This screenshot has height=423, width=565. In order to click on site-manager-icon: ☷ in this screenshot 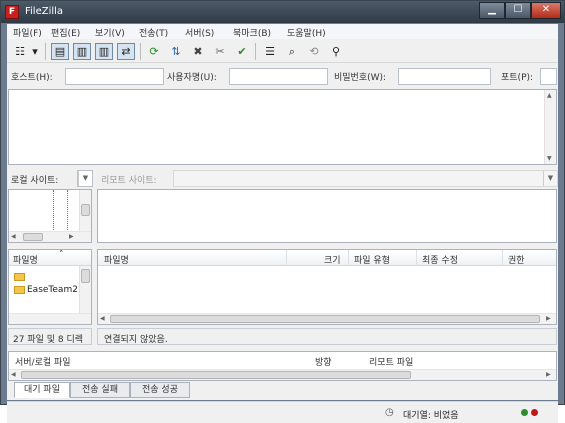, I will do `click(20, 51)`.